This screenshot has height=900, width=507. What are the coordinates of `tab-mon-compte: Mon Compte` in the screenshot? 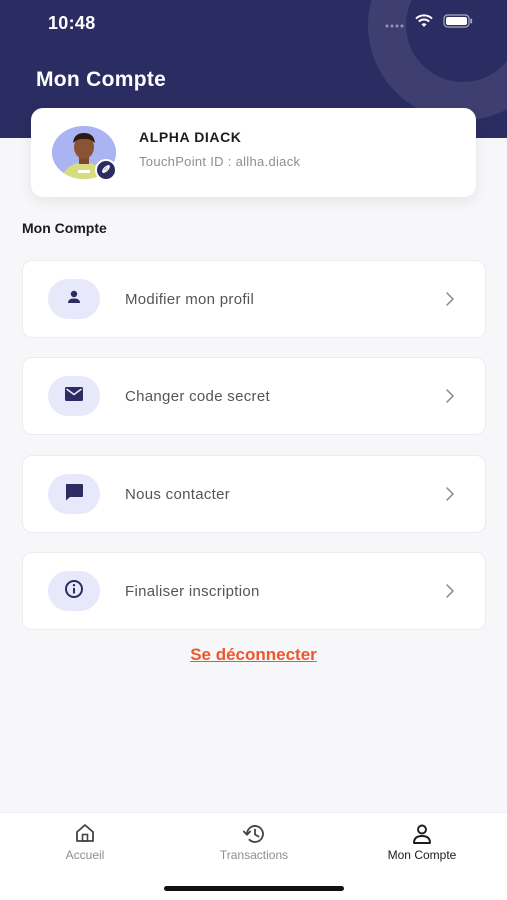 It's located at (422, 842).